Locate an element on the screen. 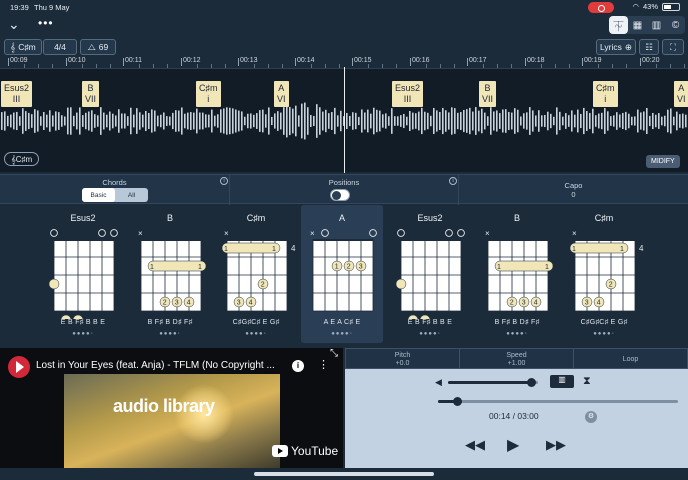 Image resolution: width=688 pixels, height=480 pixels. settings-icon: ⚙ is located at coordinates (591, 417).